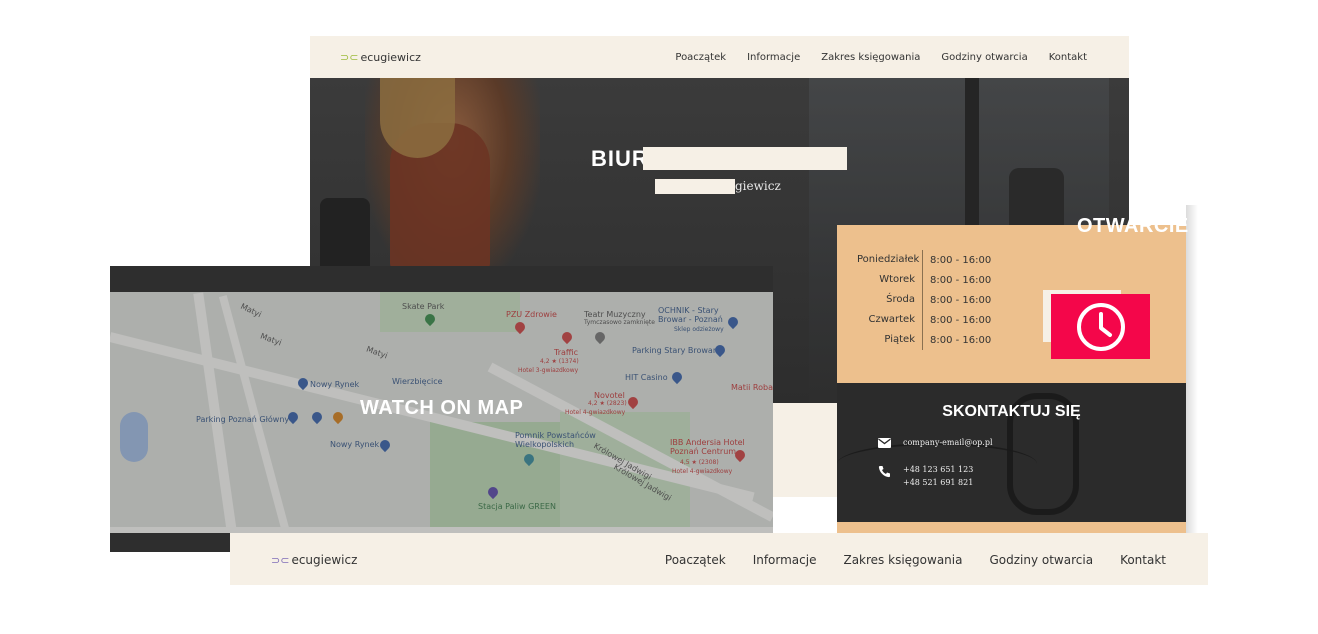 This screenshot has width=1318, height=634. I want to click on contact-phone-row: +48 123 651 123 +48 521 691 821, so click(925, 476).